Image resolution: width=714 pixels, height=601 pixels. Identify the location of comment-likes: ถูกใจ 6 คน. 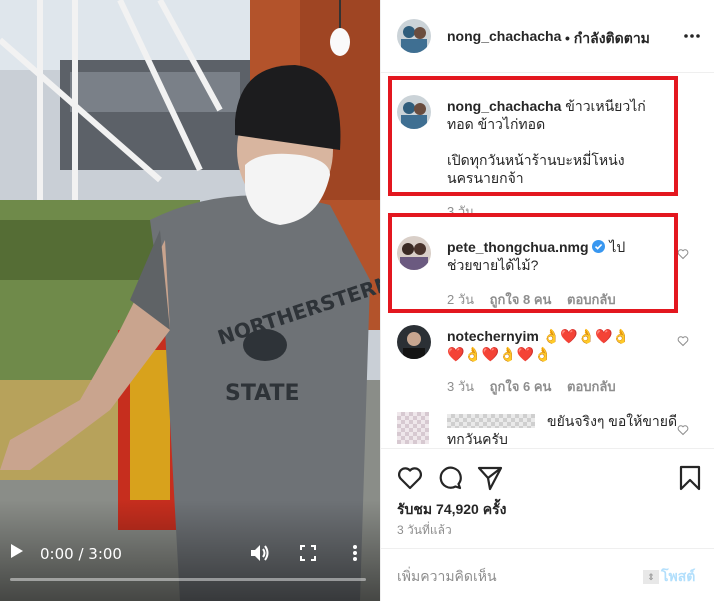
(521, 386).